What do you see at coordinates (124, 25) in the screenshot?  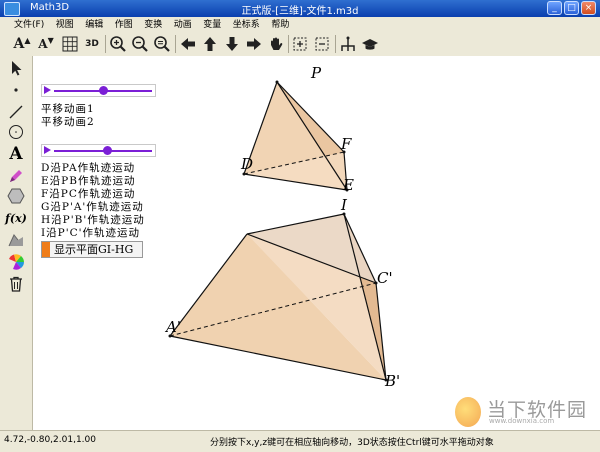 I see `menu-draw: 作图` at bounding box center [124, 25].